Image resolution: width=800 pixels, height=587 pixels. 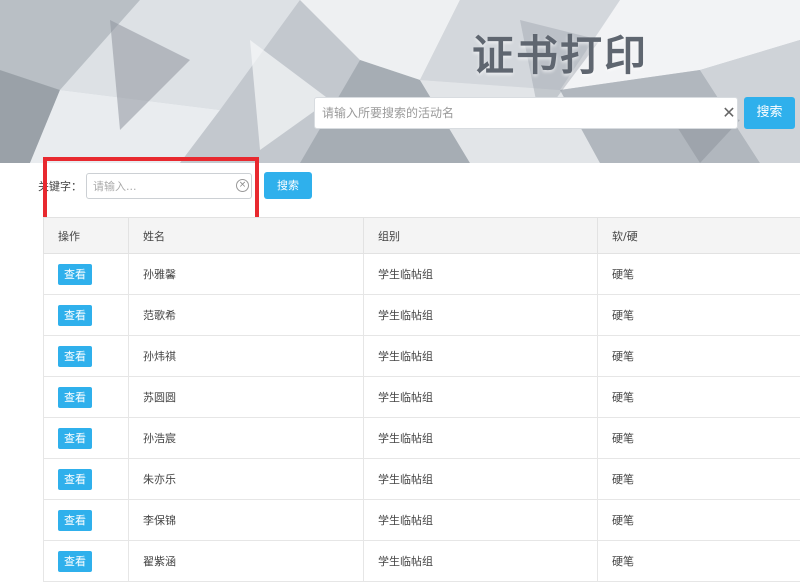 What do you see at coordinates (246, 356) in the screenshot?
I see `name-cell: 孙炜祺` at bounding box center [246, 356].